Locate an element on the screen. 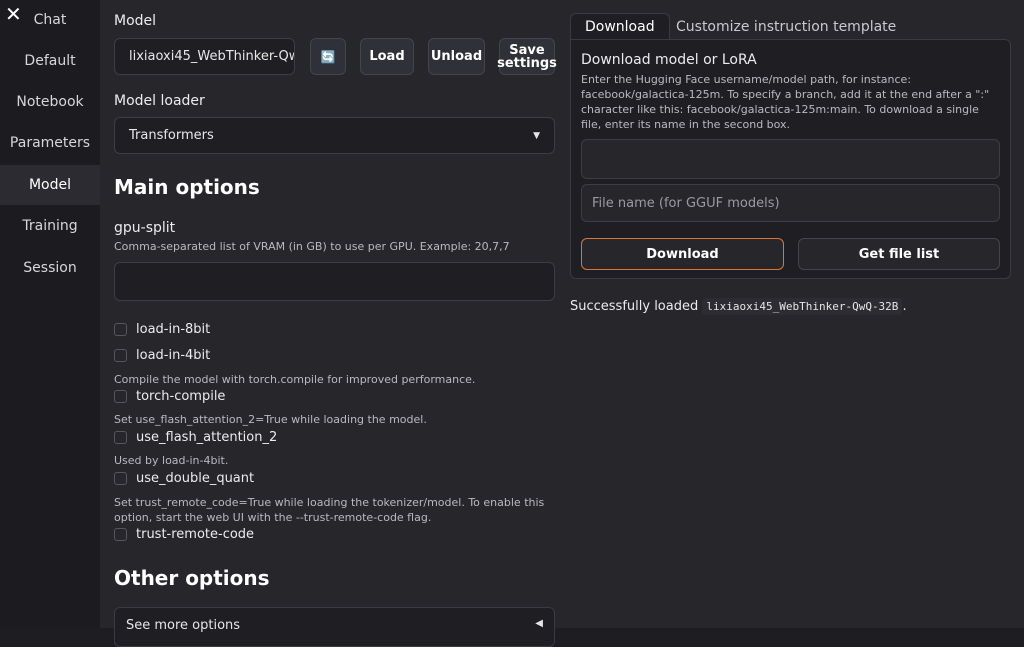  tab-download: Download is located at coordinates (620, 26).